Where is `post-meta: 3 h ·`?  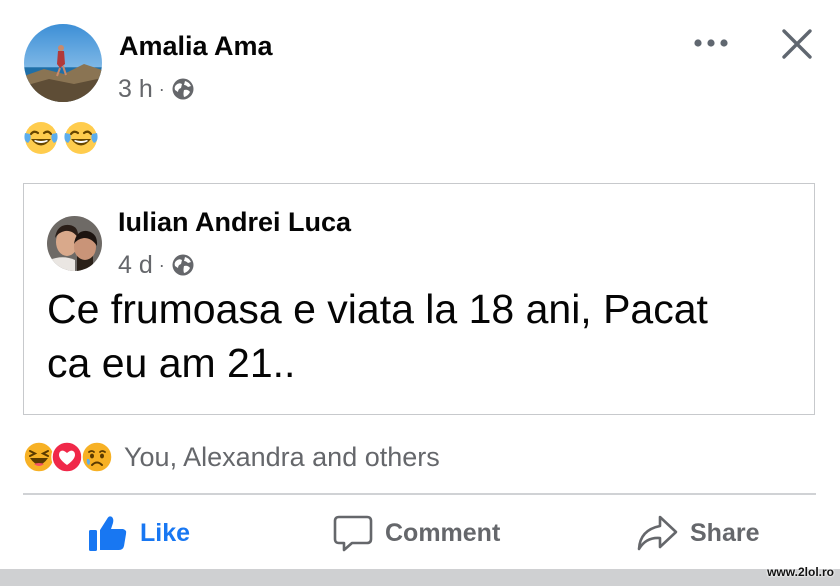 post-meta: 3 h · is located at coordinates (156, 89).